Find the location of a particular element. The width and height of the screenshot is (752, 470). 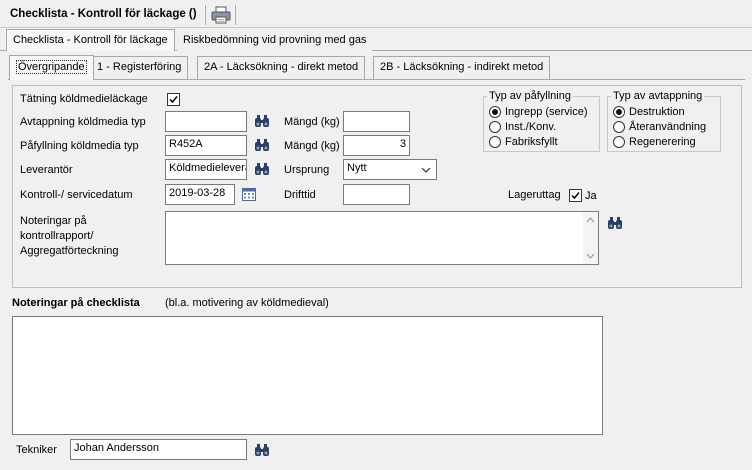

chevron-down-icon is located at coordinates (426, 170).